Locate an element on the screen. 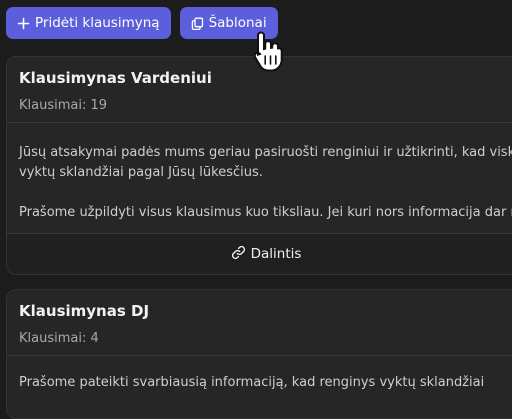 Image resolution: width=512 pixels, height=419 pixels. share-label: Dalintis is located at coordinates (276, 254).